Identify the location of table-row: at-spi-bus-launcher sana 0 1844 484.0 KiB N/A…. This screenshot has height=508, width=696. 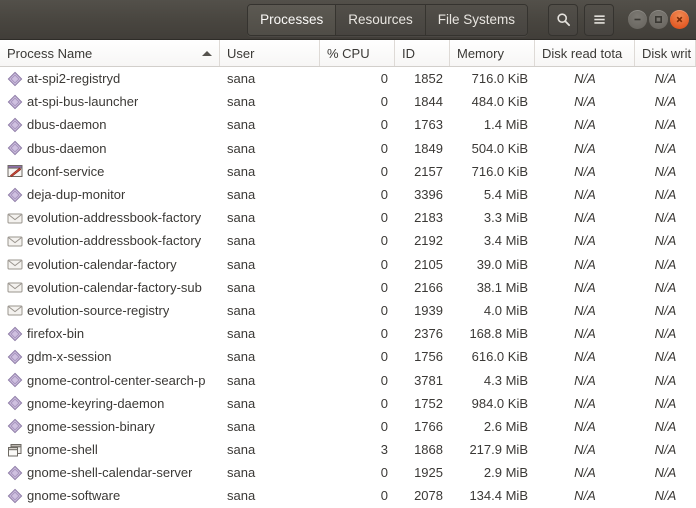
(348, 101).